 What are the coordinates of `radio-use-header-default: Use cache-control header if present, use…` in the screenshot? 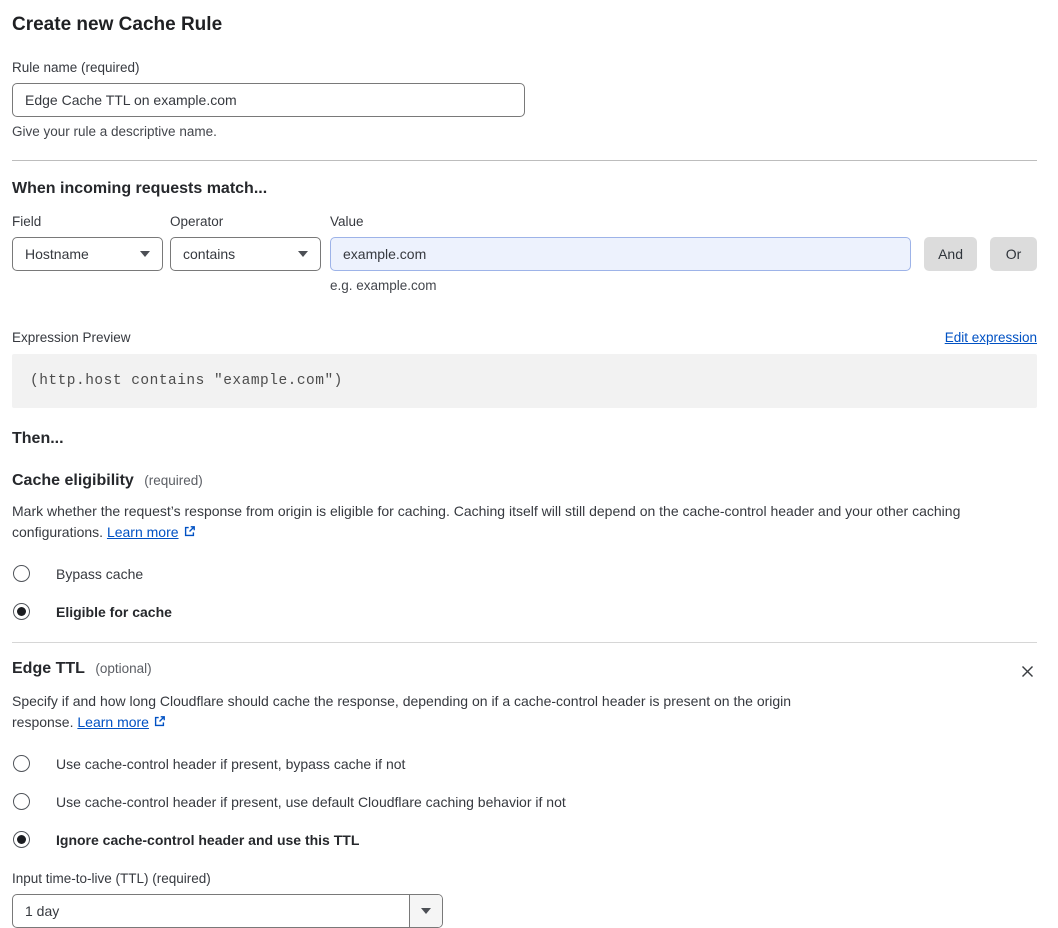 It's located at (524, 801).